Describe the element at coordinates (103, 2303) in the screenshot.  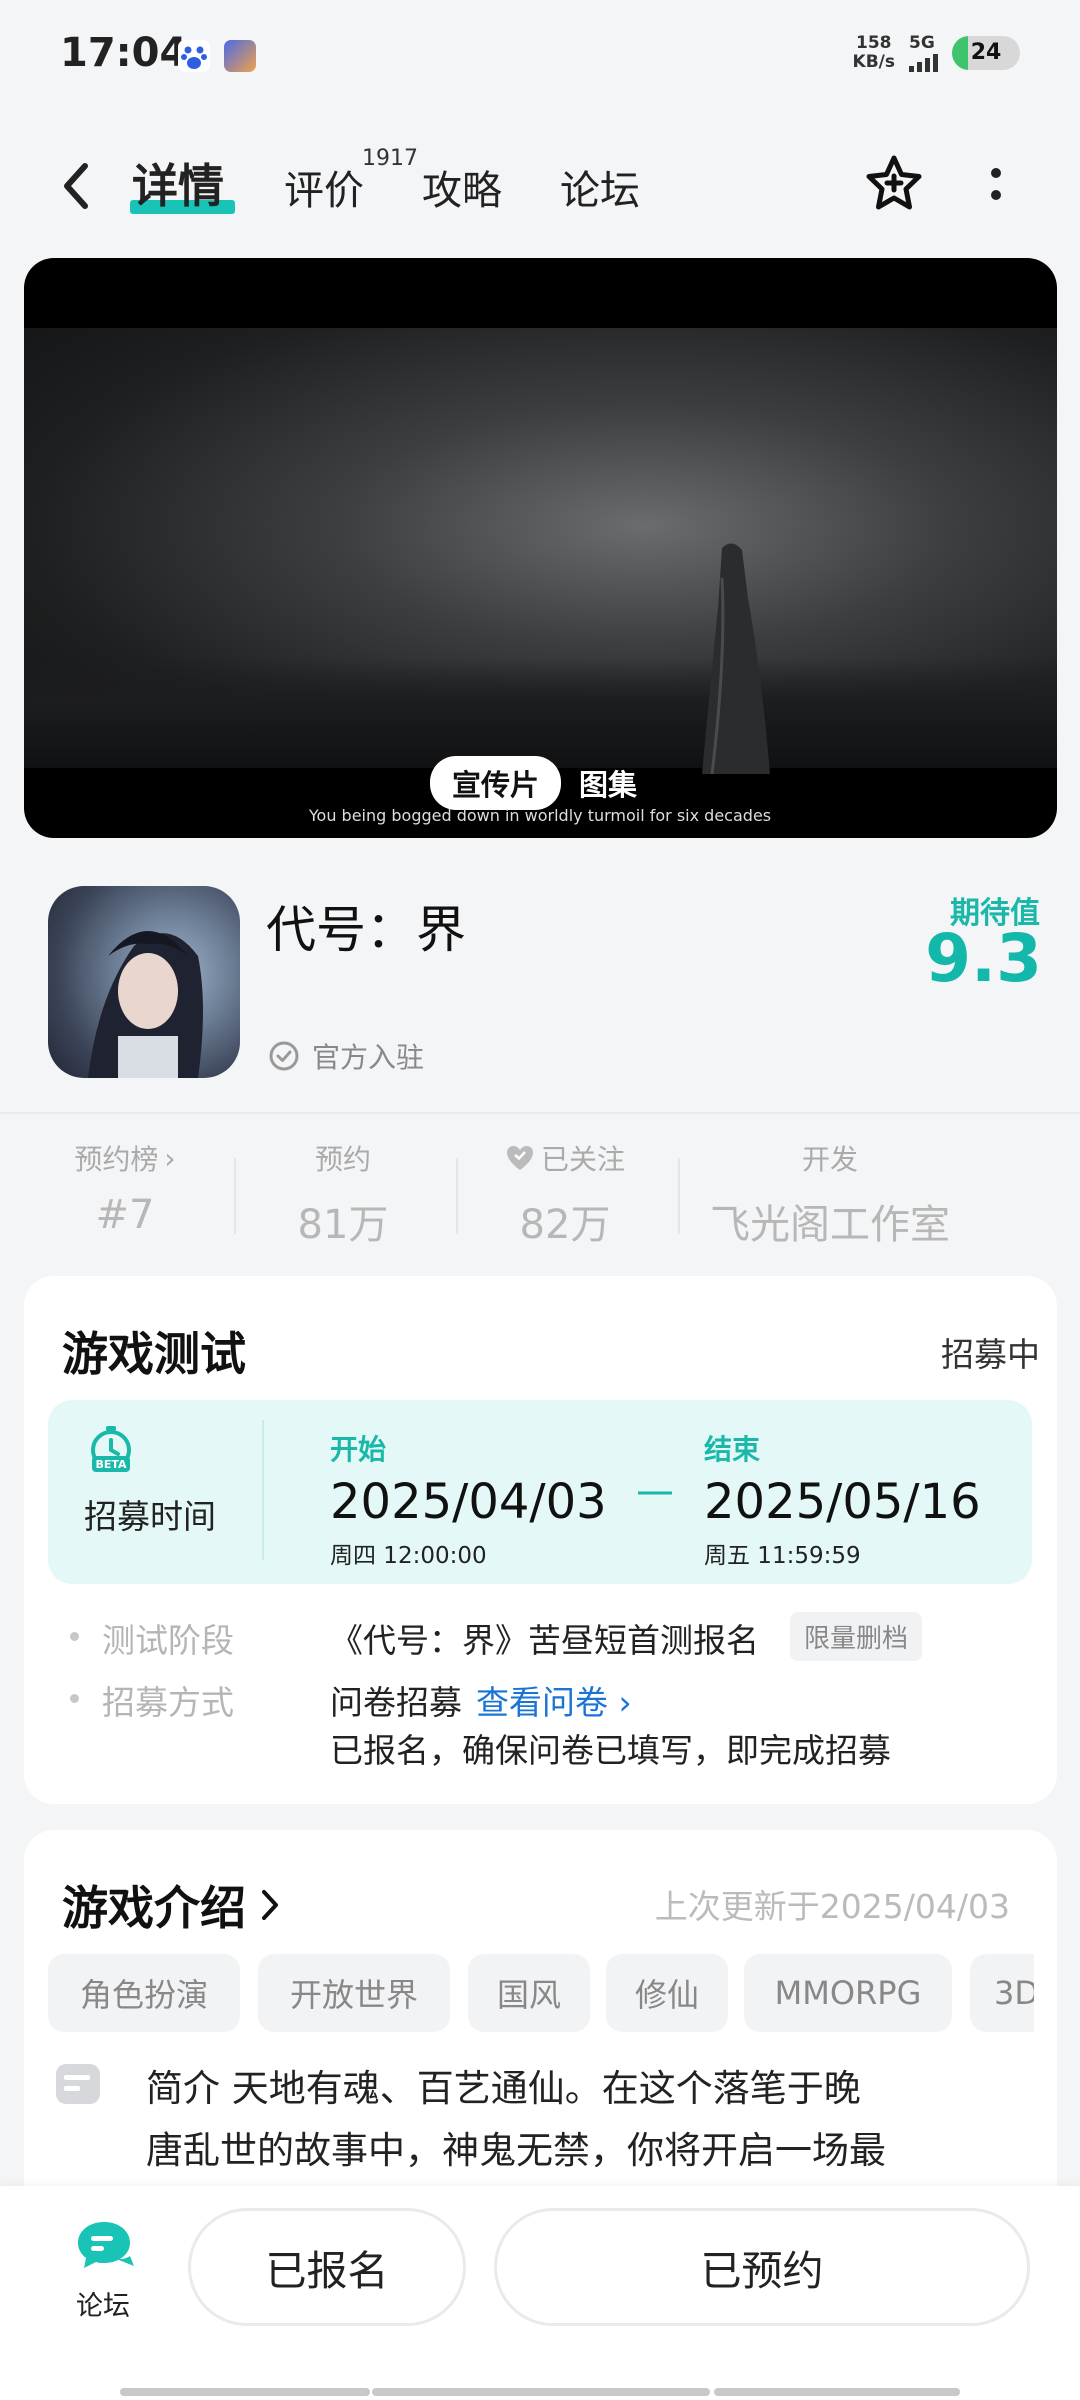
I see `forum-label: 论坛` at that location.